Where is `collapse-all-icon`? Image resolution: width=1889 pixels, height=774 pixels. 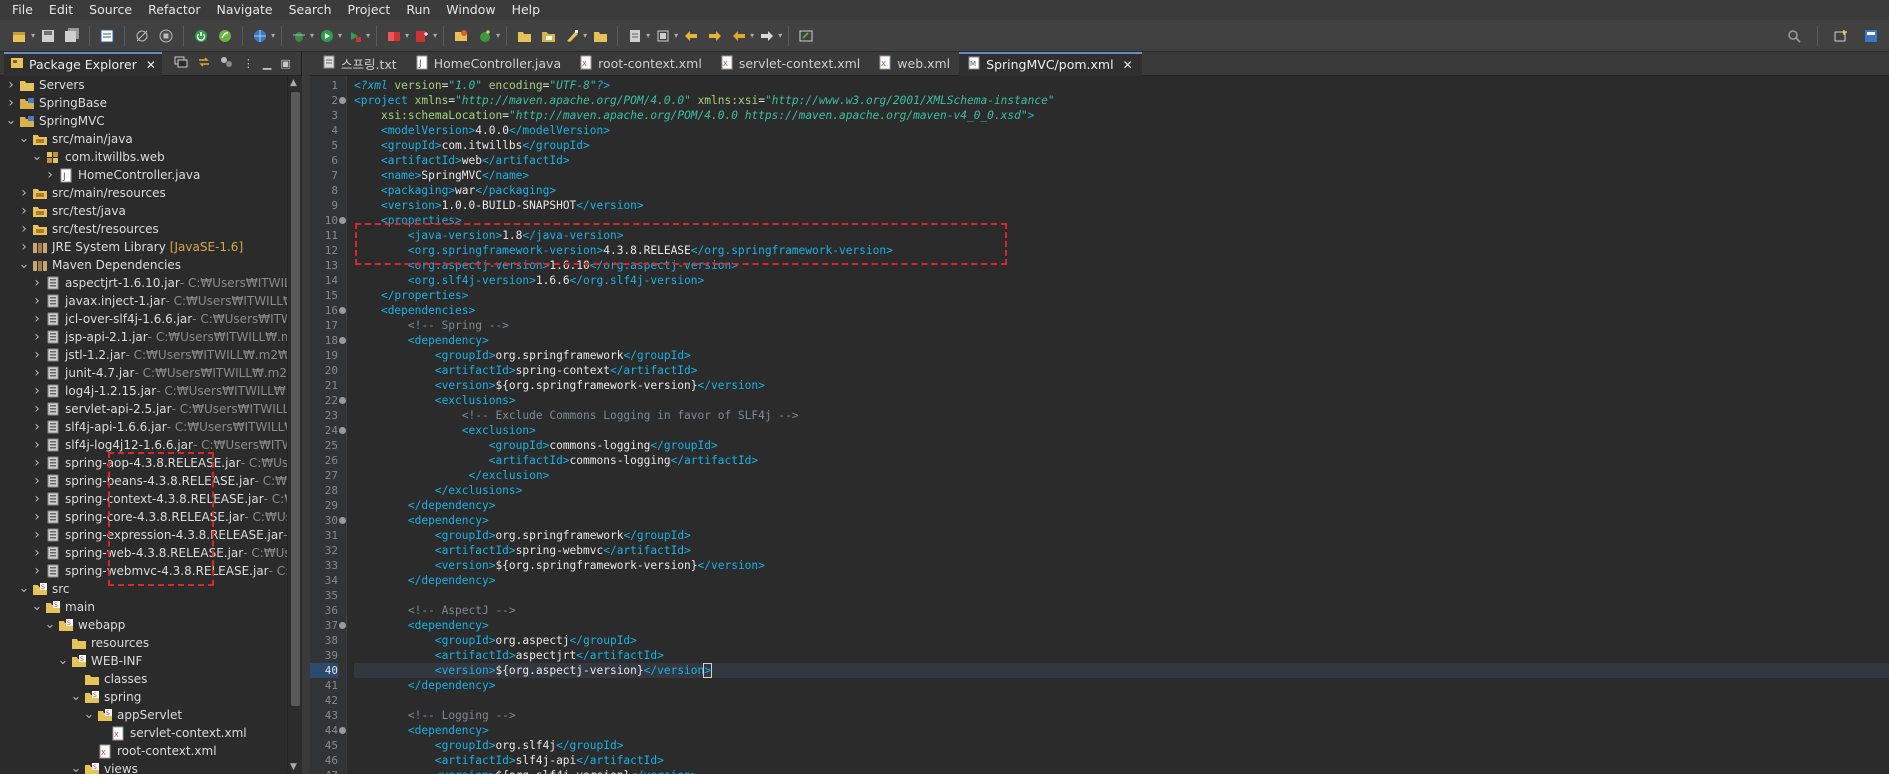 collapse-all-icon is located at coordinates (181, 63).